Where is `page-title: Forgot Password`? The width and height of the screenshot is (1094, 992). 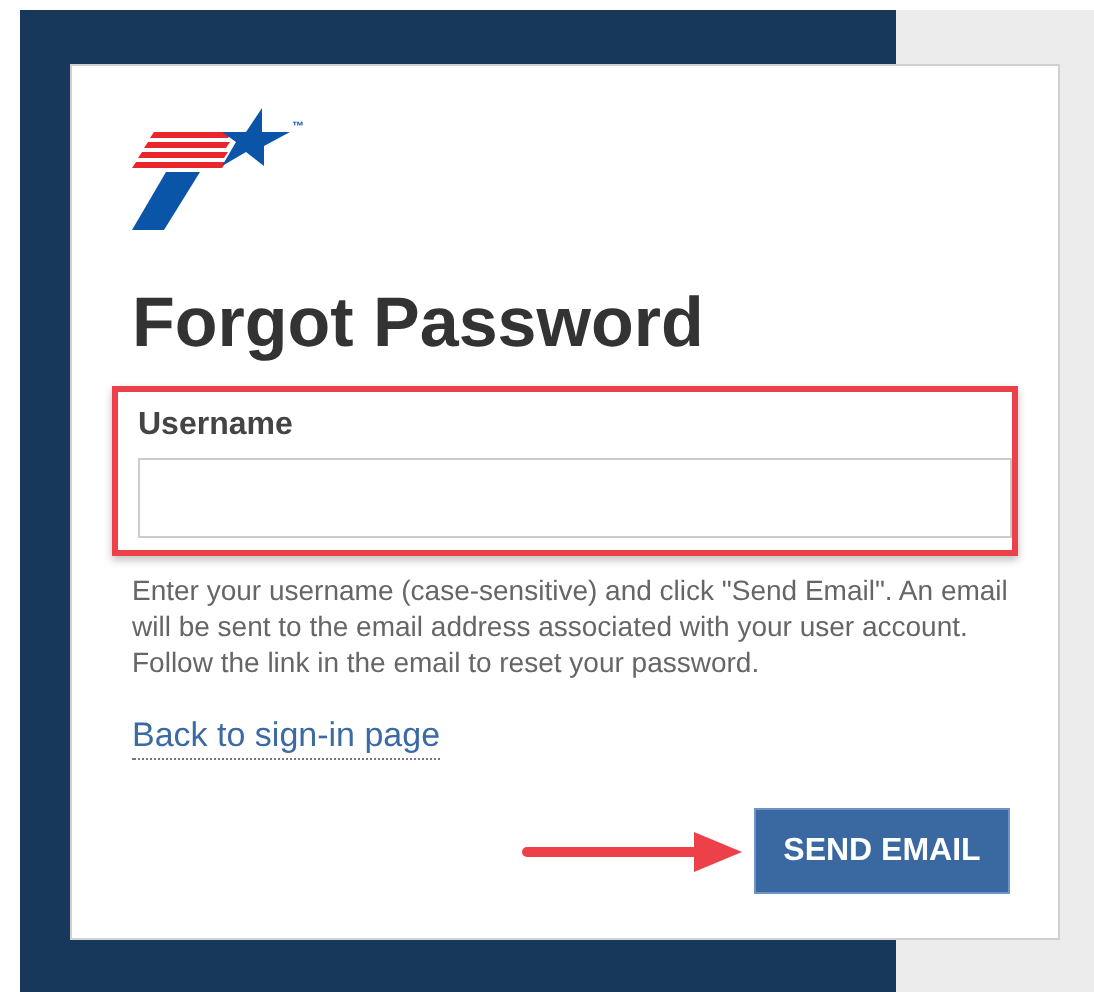 page-title: Forgot Password is located at coordinates (419, 324).